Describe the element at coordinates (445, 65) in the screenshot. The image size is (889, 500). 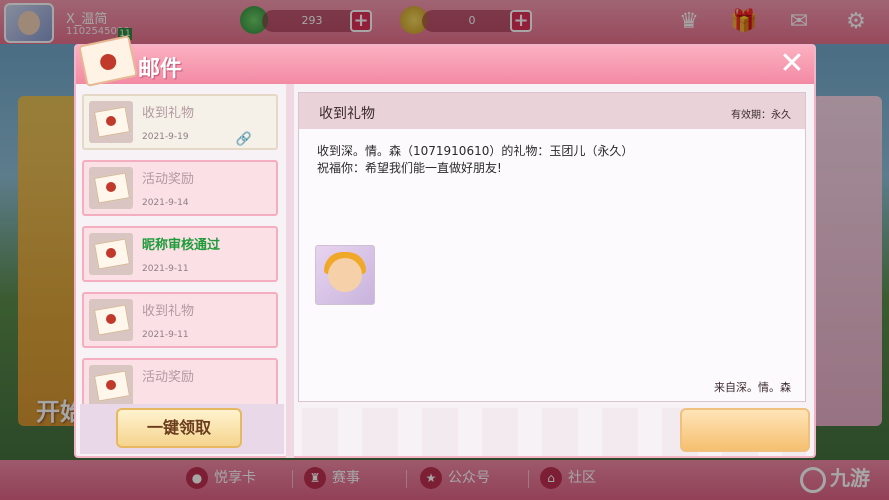
I see `dialog-header` at that location.